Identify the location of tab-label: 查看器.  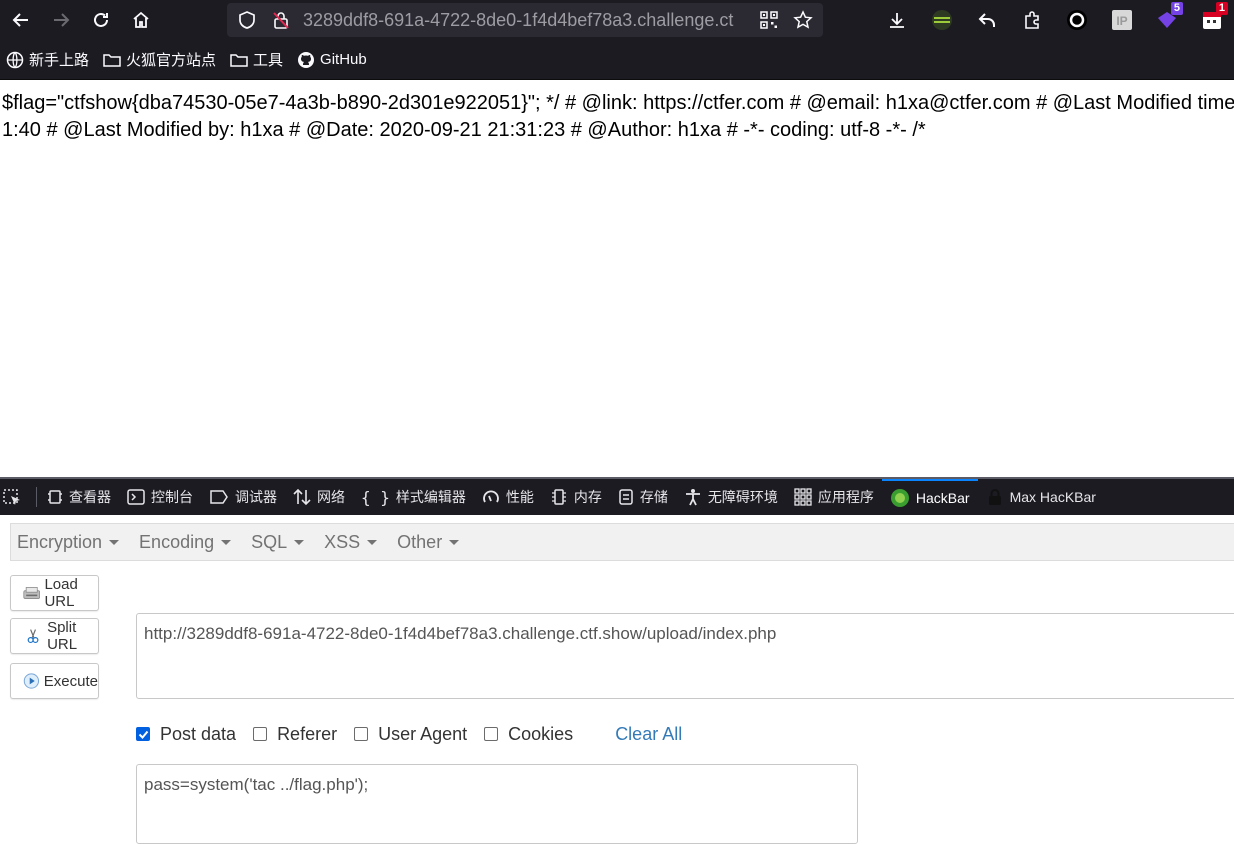
(90, 497).